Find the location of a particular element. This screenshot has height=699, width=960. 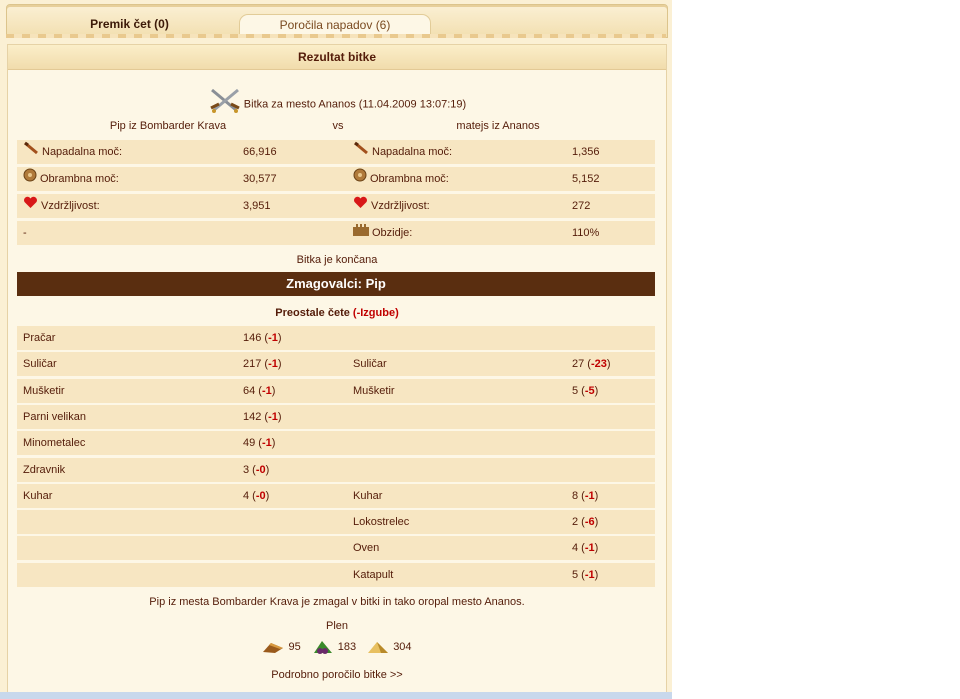

wine-icon is located at coordinates (322, 648).